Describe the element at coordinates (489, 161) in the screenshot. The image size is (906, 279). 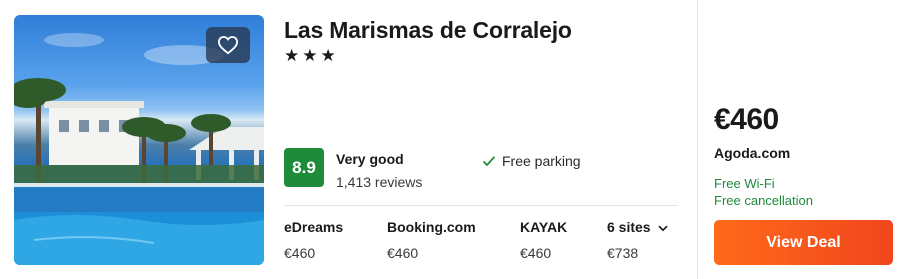
I see `check-icon` at that location.